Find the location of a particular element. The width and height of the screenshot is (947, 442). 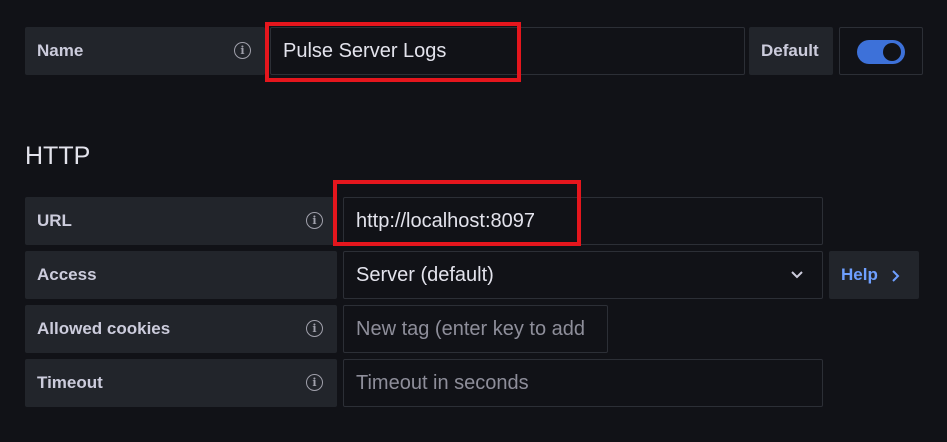

help-label: Help is located at coordinates (859, 274).